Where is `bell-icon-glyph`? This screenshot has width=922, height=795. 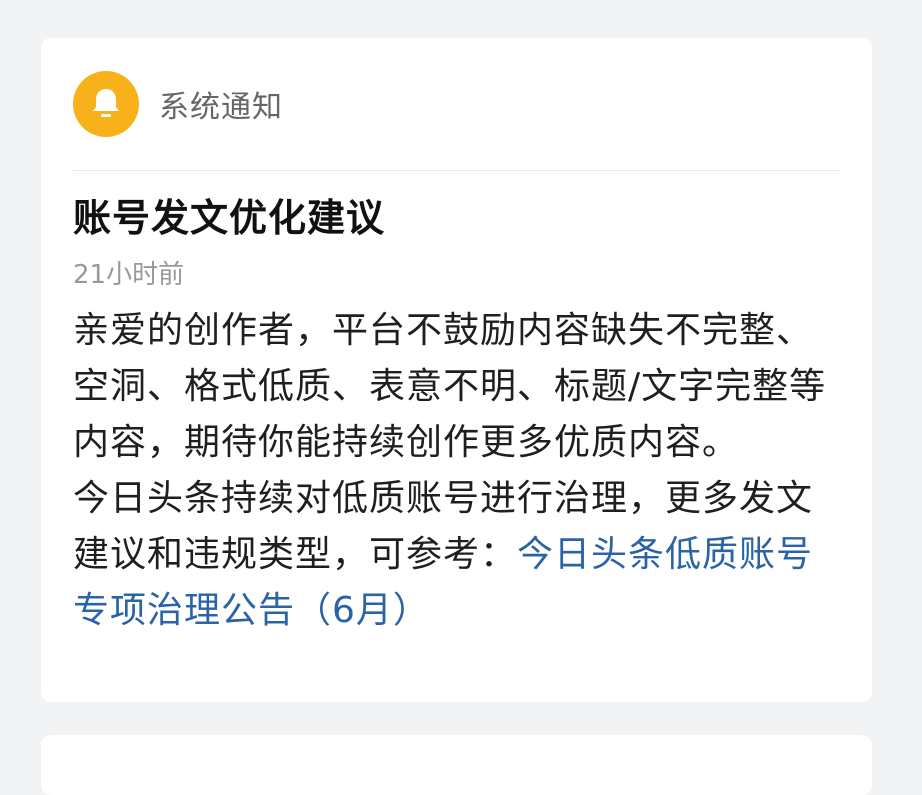
bell-icon-glyph is located at coordinates (106, 103).